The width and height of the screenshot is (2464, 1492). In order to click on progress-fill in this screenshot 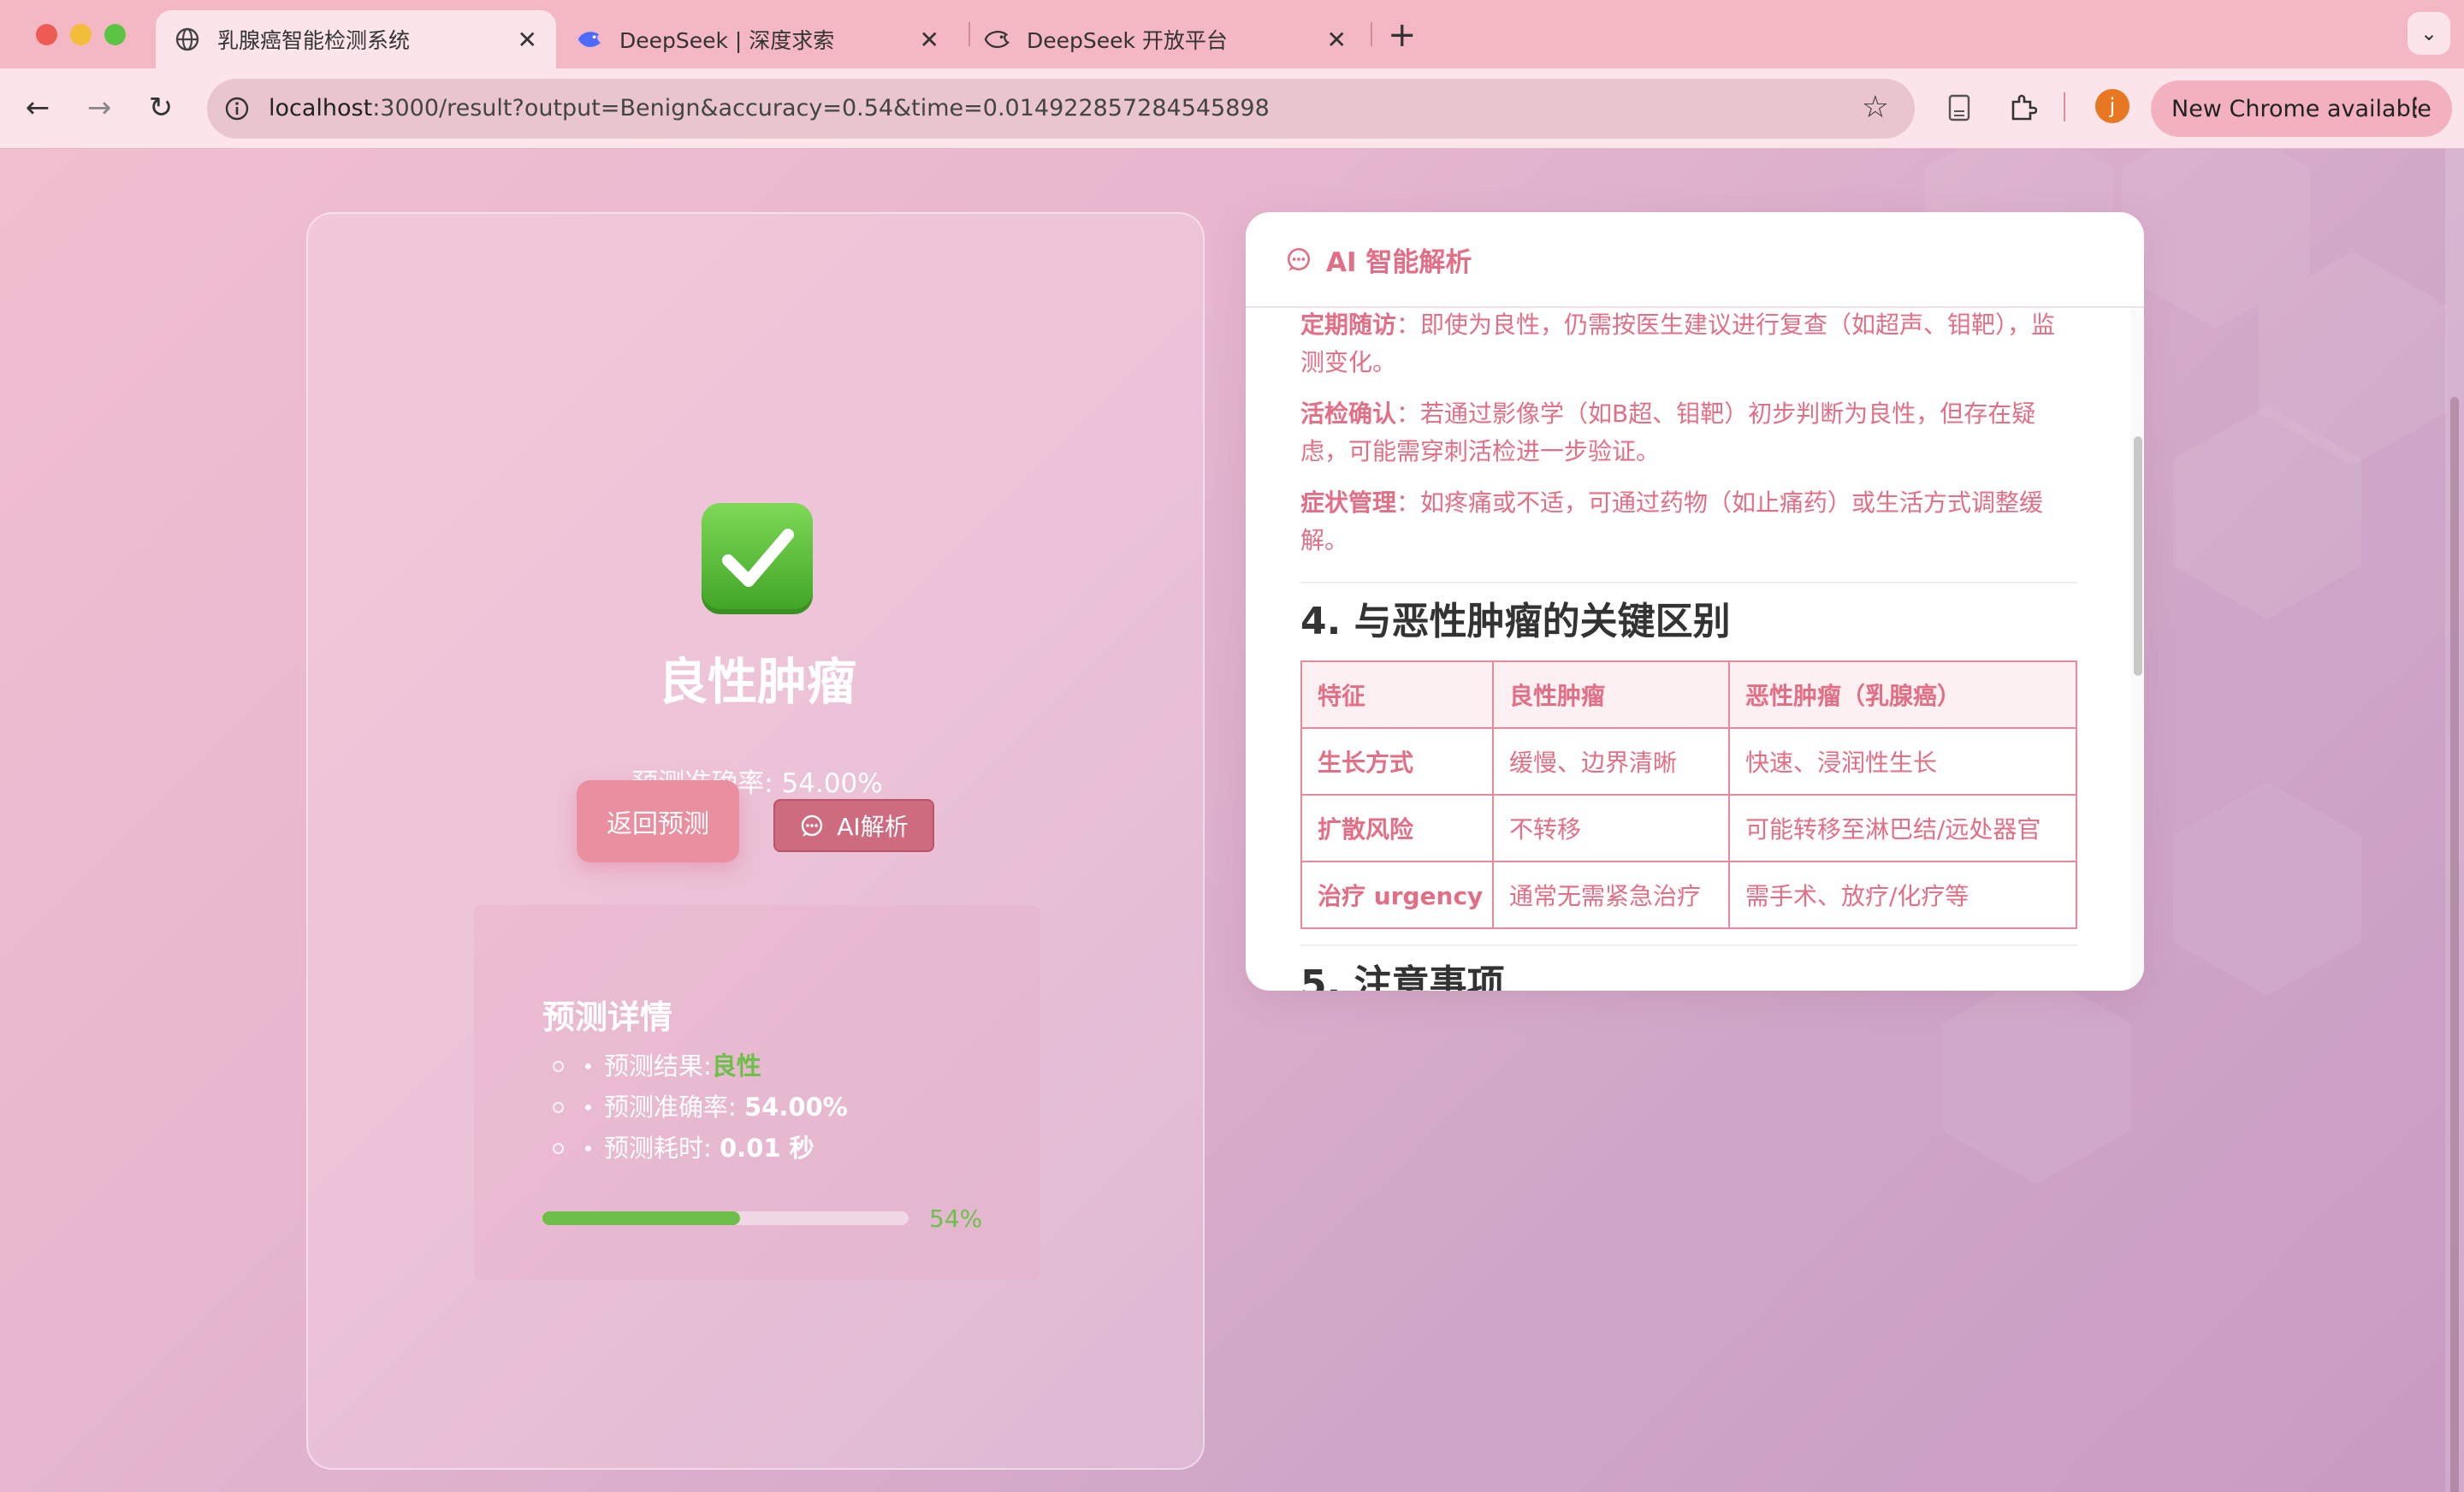, I will do `click(641, 1218)`.